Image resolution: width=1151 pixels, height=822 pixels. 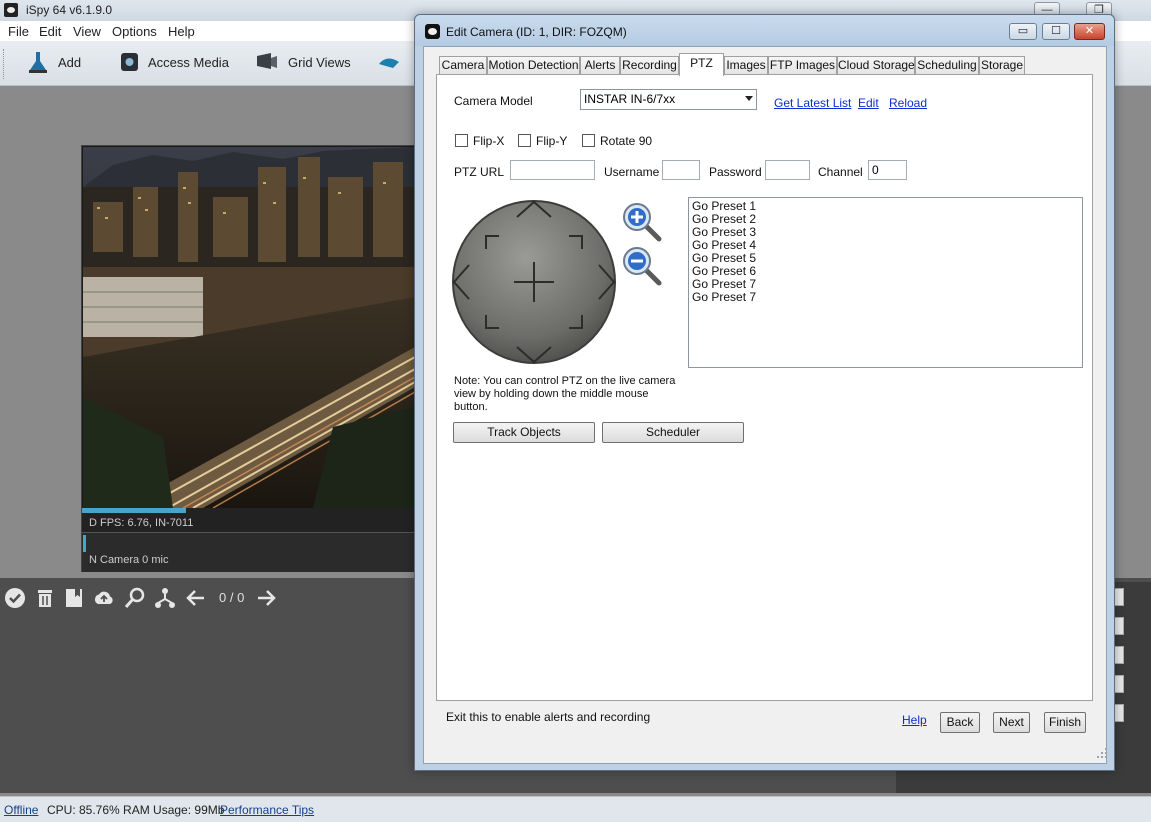 What do you see at coordinates (432, 31) in the screenshot?
I see `dialog-eye-icon` at bounding box center [432, 31].